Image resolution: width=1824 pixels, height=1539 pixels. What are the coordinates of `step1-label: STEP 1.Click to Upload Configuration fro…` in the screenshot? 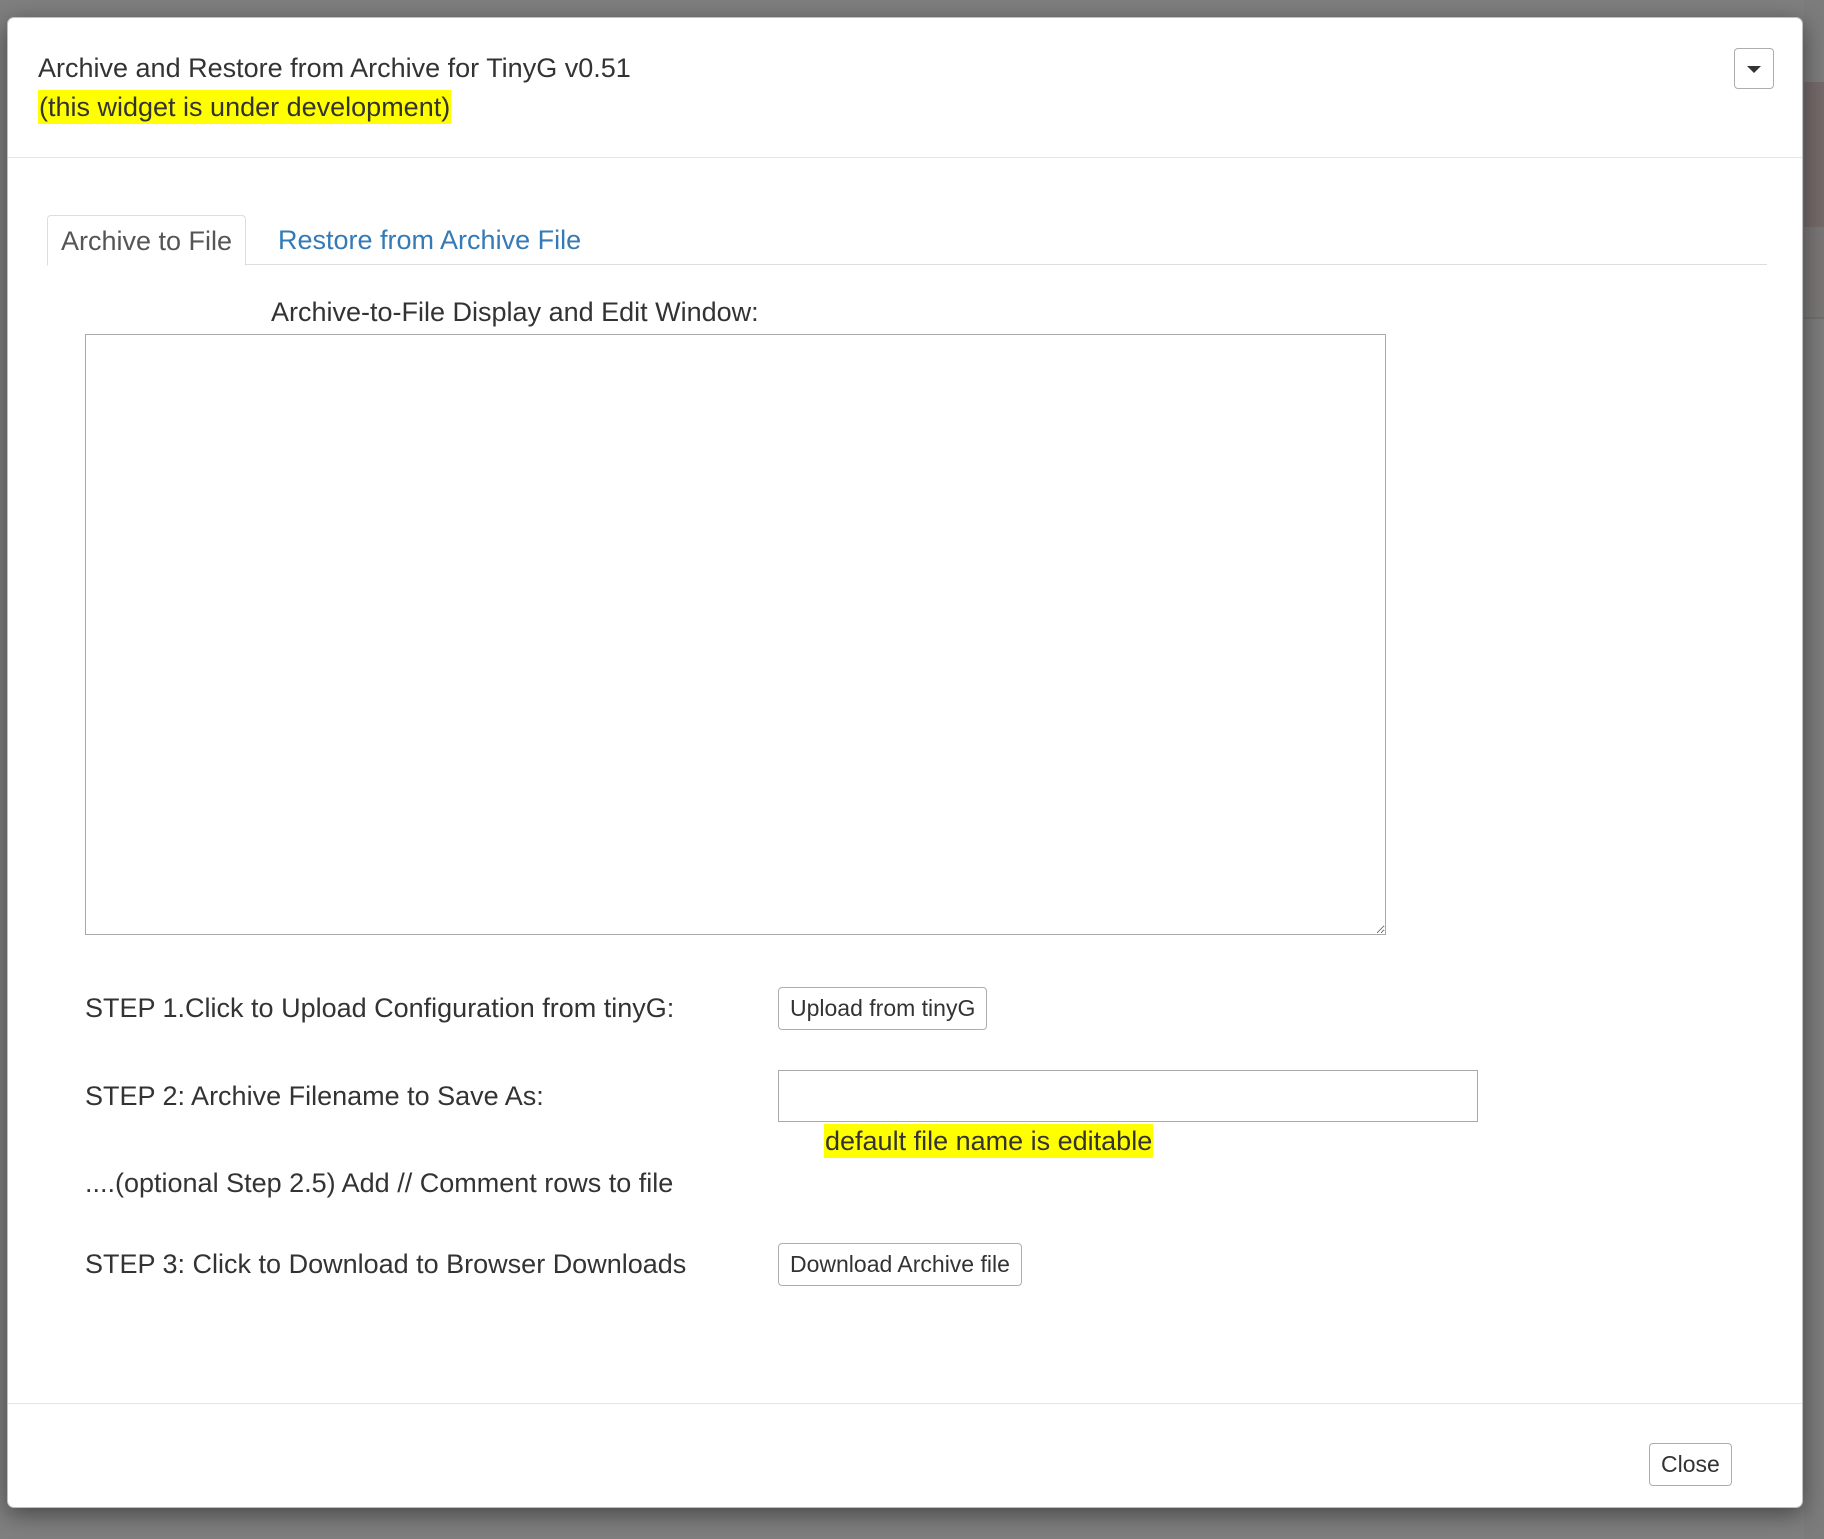 It's located at (380, 1008).